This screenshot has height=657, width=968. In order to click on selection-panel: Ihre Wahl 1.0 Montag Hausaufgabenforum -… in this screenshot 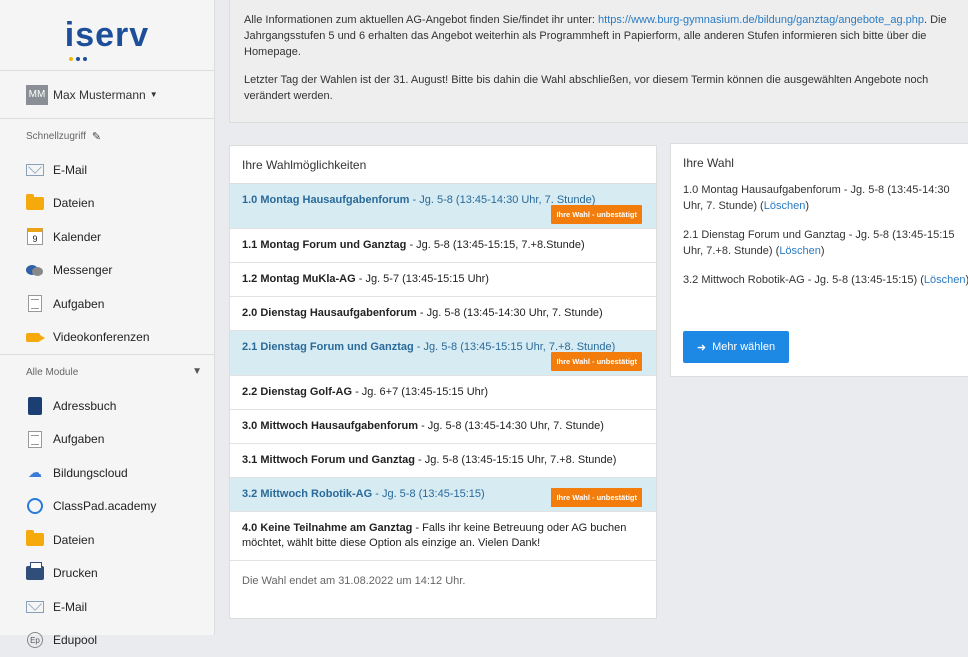, I will do `click(819, 260)`.